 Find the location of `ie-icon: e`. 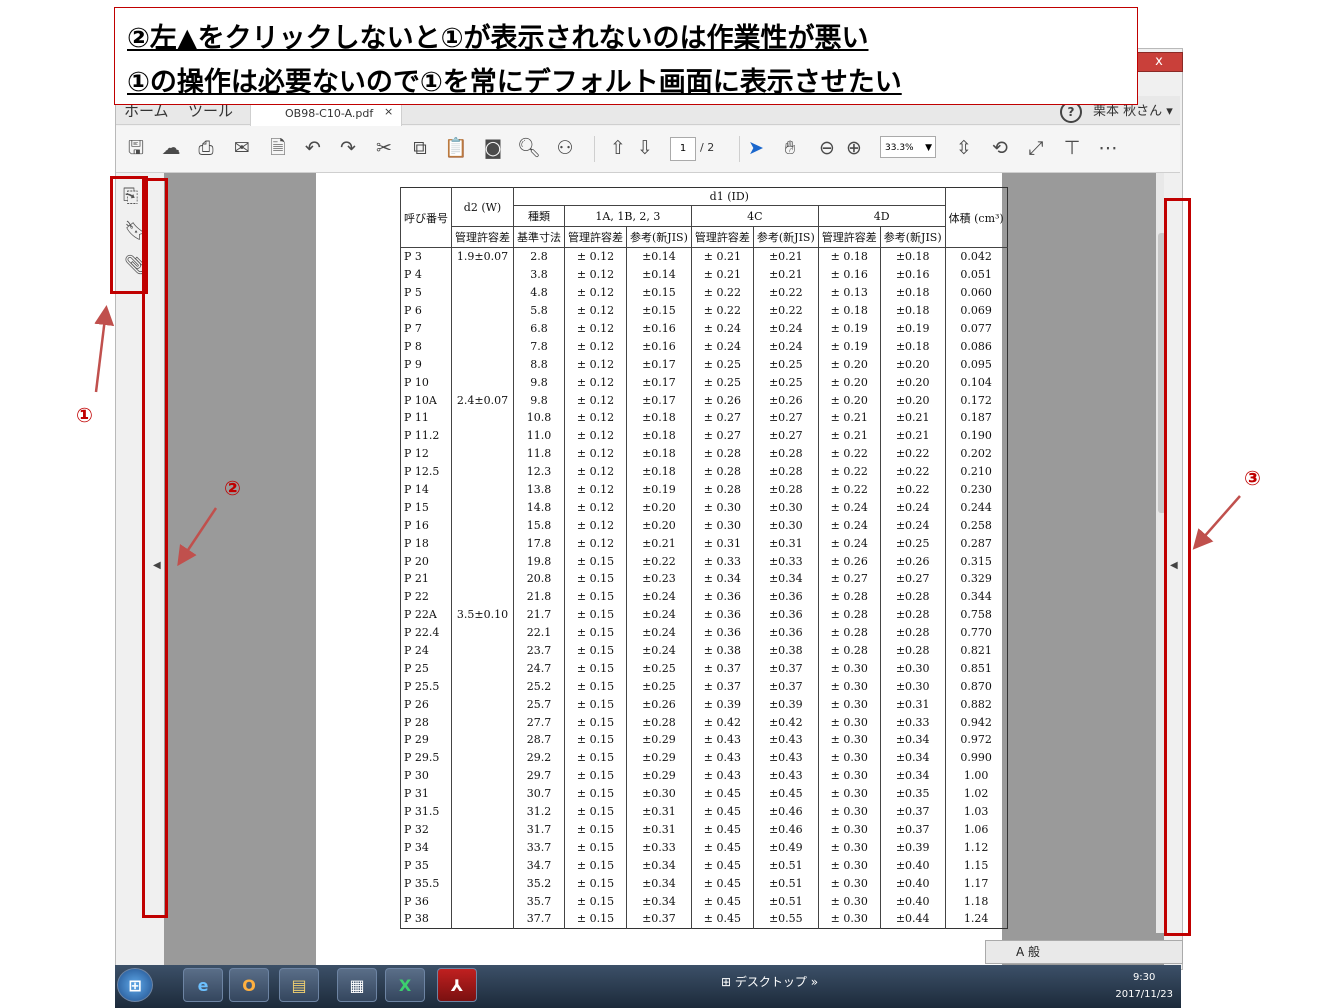

ie-icon: e is located at coordinates (203, 985).